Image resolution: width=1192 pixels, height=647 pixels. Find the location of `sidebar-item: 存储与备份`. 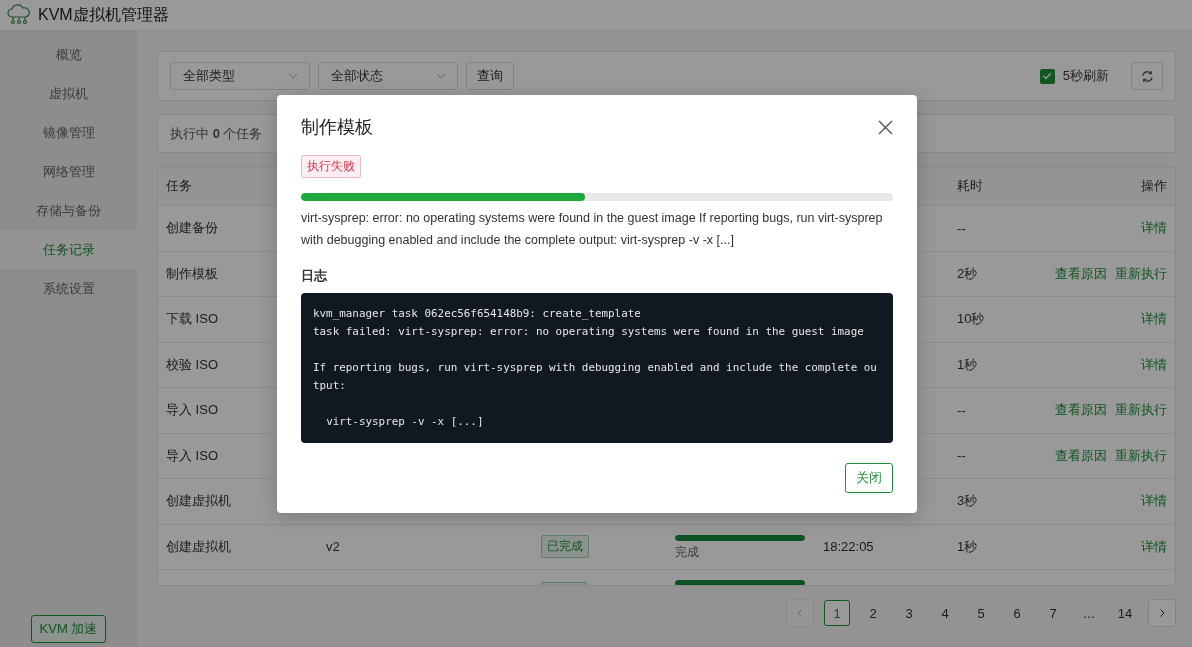

sidebar-item: 存储与备份 is located at coordinates (68, 210).